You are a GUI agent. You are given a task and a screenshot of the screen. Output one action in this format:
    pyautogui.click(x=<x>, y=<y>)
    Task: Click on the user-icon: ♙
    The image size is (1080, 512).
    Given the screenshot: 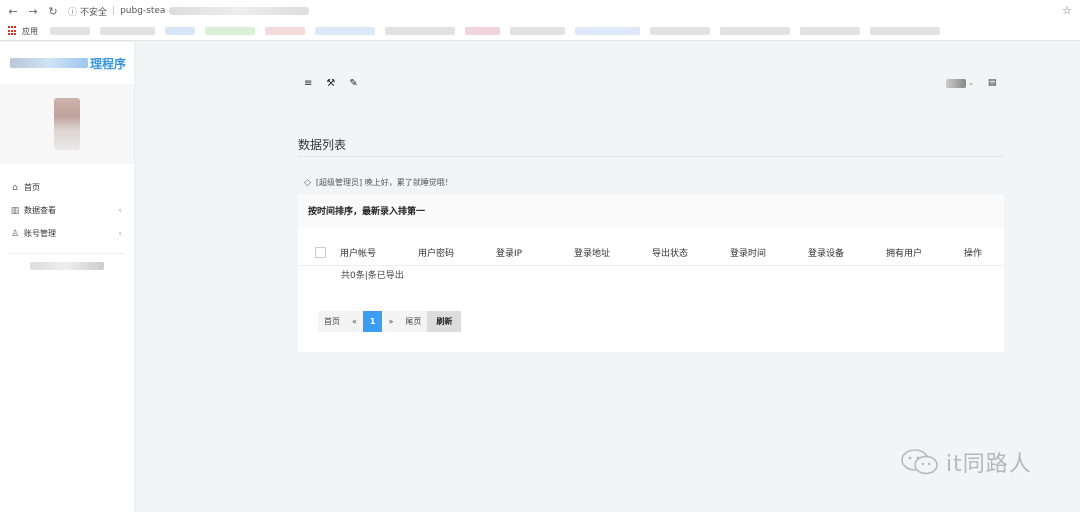 What is the action you would take?
    pyautogui.click(x=15, y=233)
    